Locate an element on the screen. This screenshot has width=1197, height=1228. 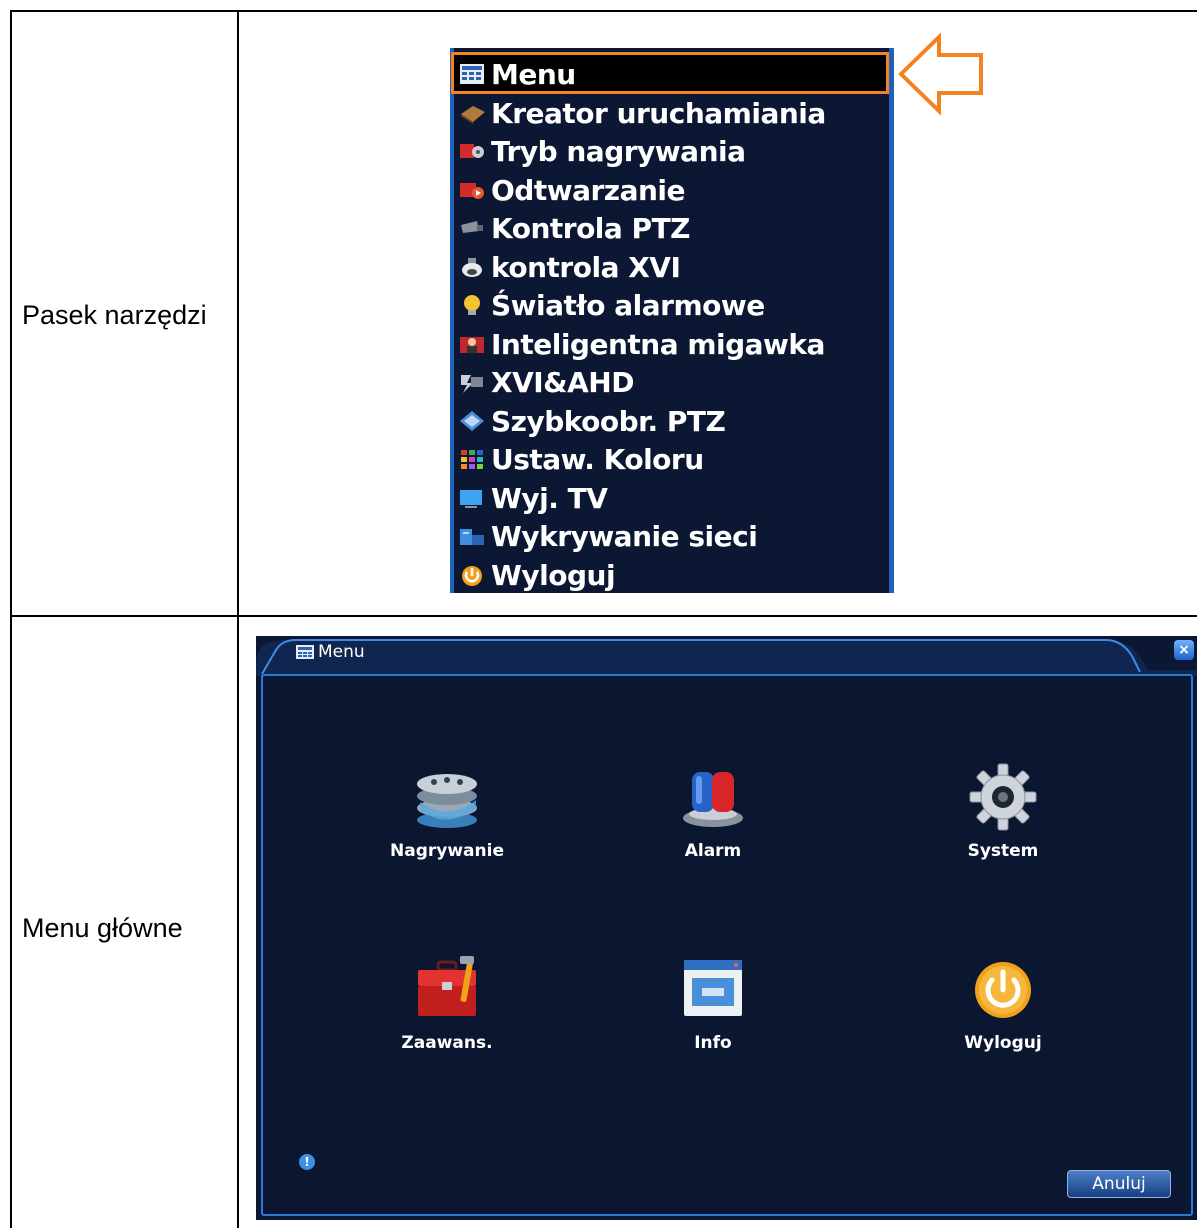
table-border-left is located at coordinates (11, 619).